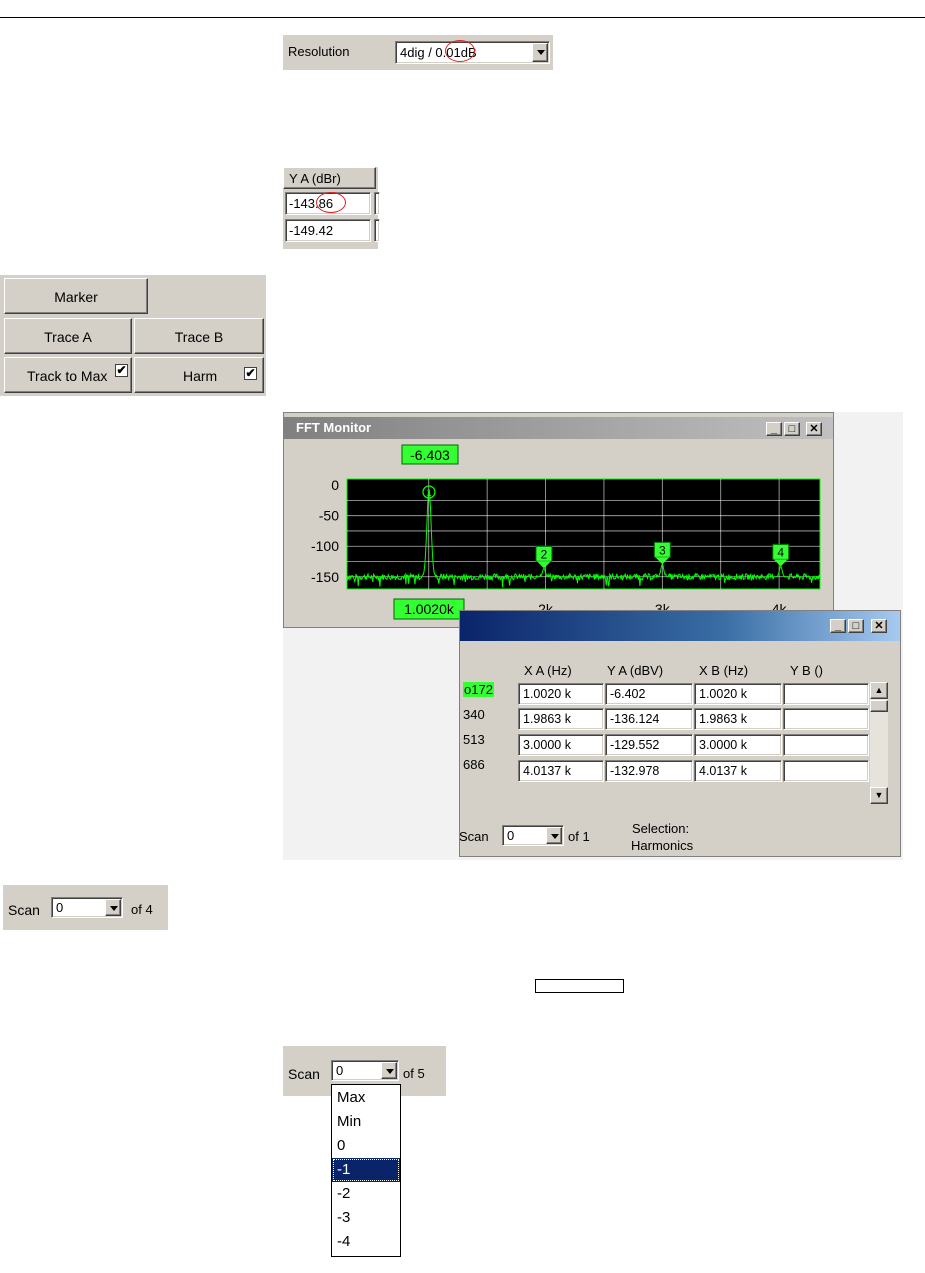 The width and height of the screenshot is (925, 1273). Describe the element at coordinates (429, 493) in the screenshot. I see `harmonic-marker-label: 1` at that location.